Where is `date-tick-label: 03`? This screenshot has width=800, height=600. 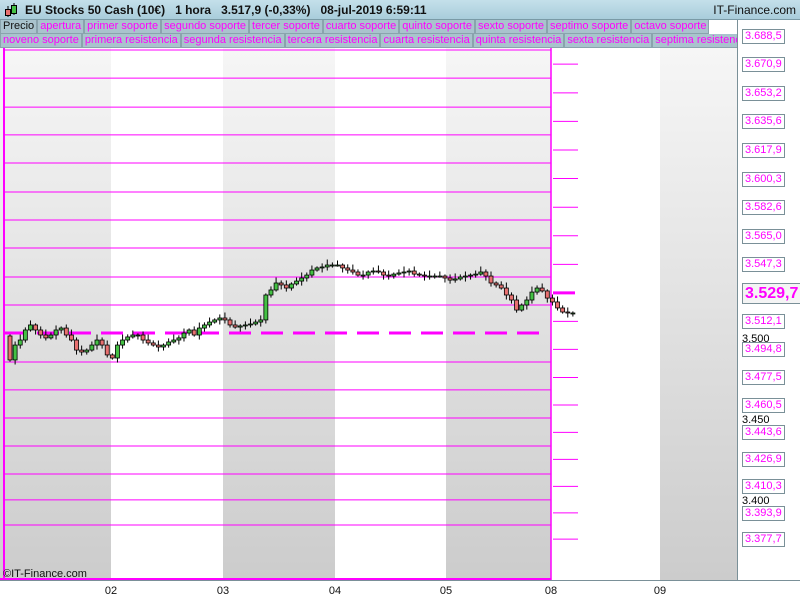 date-tick-label: 03 is located at coordinates (223, 591).